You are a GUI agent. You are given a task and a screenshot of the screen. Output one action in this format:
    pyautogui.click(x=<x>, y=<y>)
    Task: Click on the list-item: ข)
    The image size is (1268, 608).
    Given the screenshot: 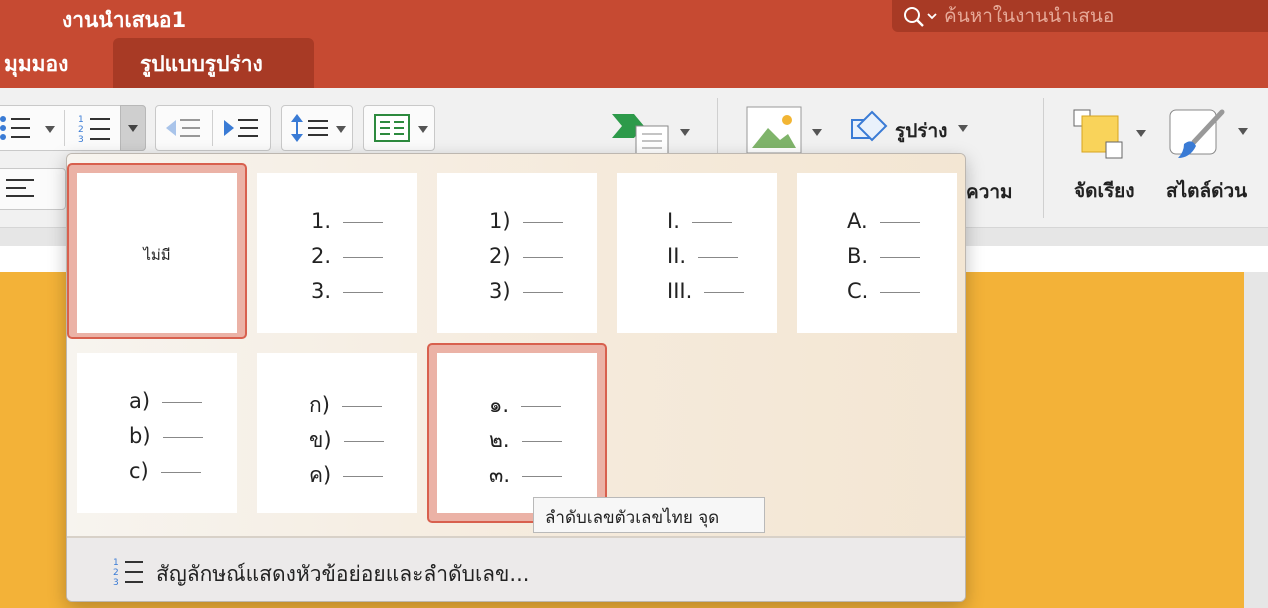 What is the action you would take?
    pyautogui.click(x=346, y=440)
    